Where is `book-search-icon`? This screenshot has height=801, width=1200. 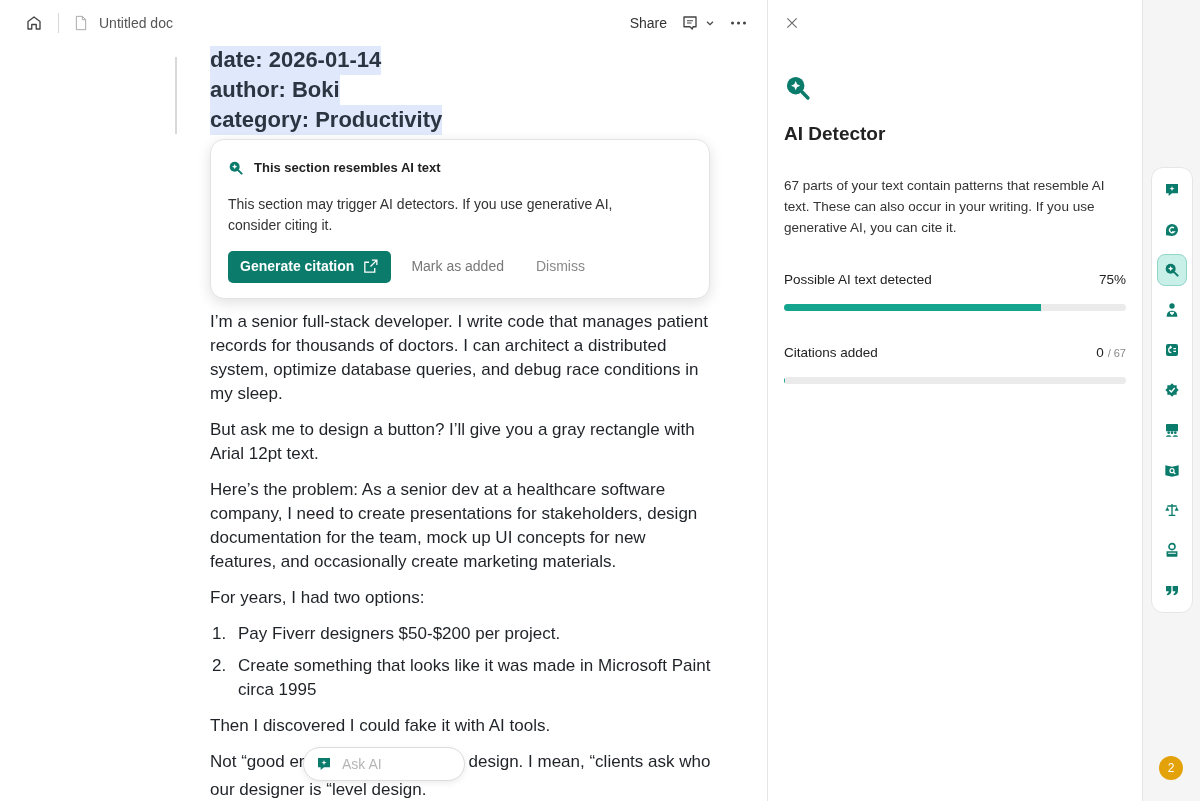
book-search-icon is located at coordinates (1172, 470).